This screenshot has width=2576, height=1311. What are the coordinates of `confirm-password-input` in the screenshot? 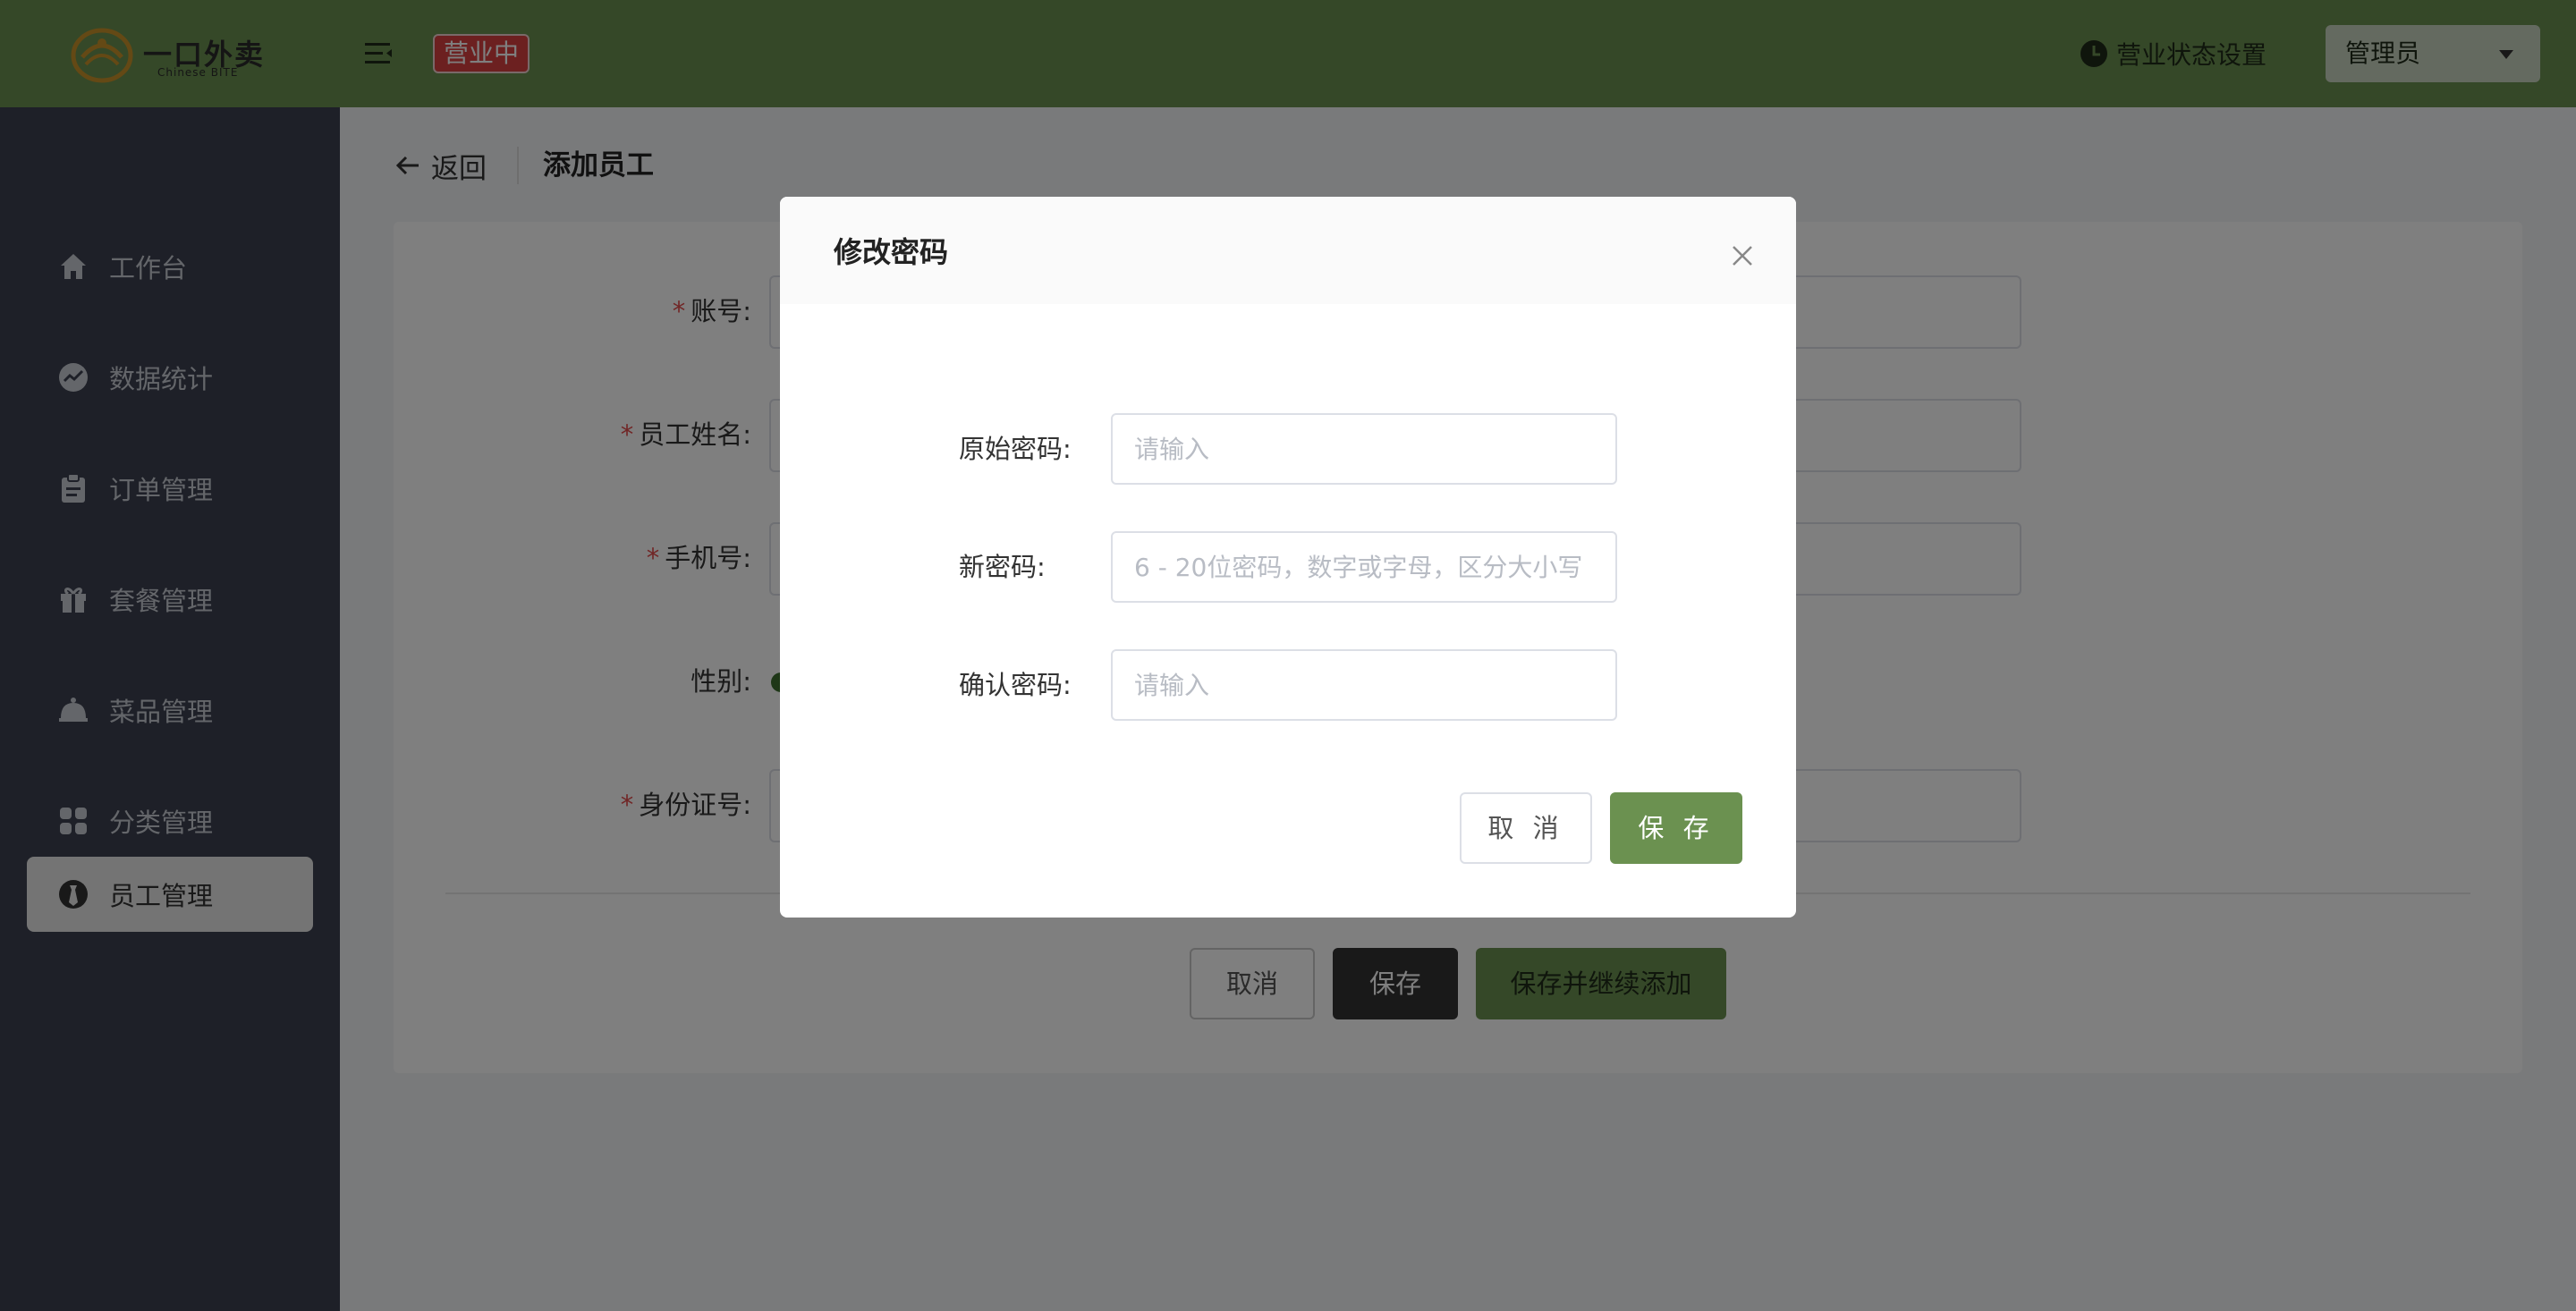 It's located at (1364, 685).